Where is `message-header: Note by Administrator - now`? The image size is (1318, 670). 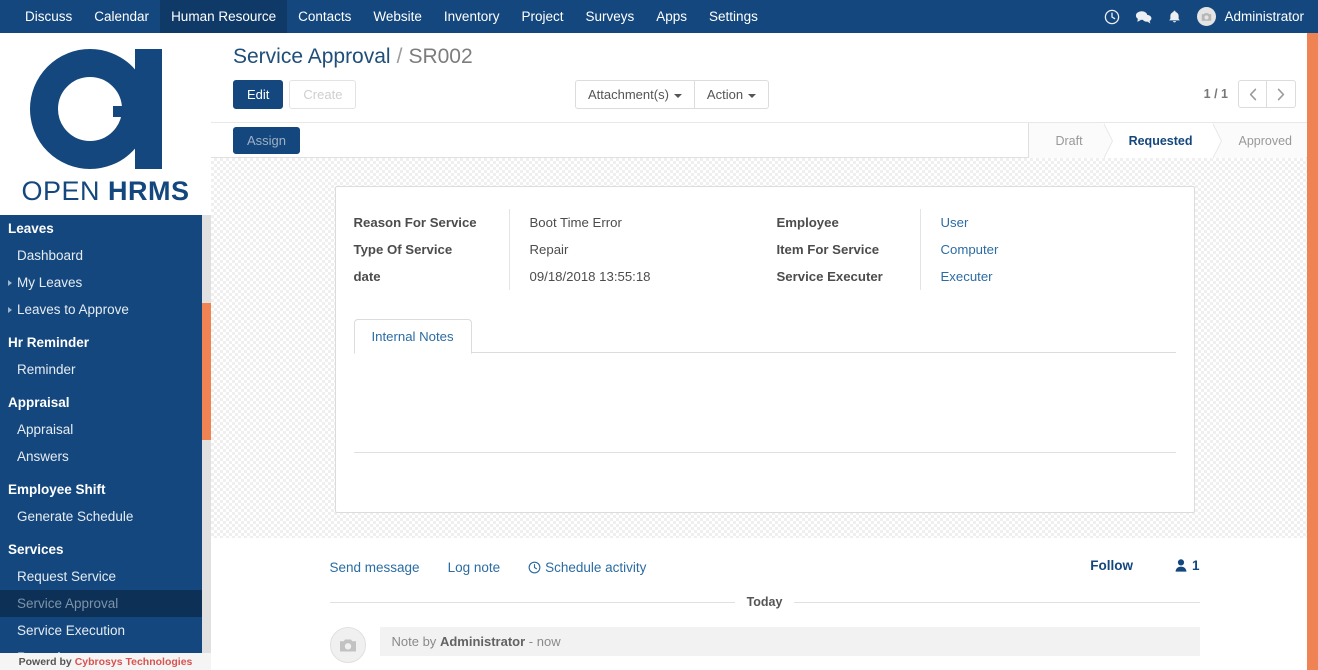 message-header: Note by Administrator - now is located at coordinates (789, 641).